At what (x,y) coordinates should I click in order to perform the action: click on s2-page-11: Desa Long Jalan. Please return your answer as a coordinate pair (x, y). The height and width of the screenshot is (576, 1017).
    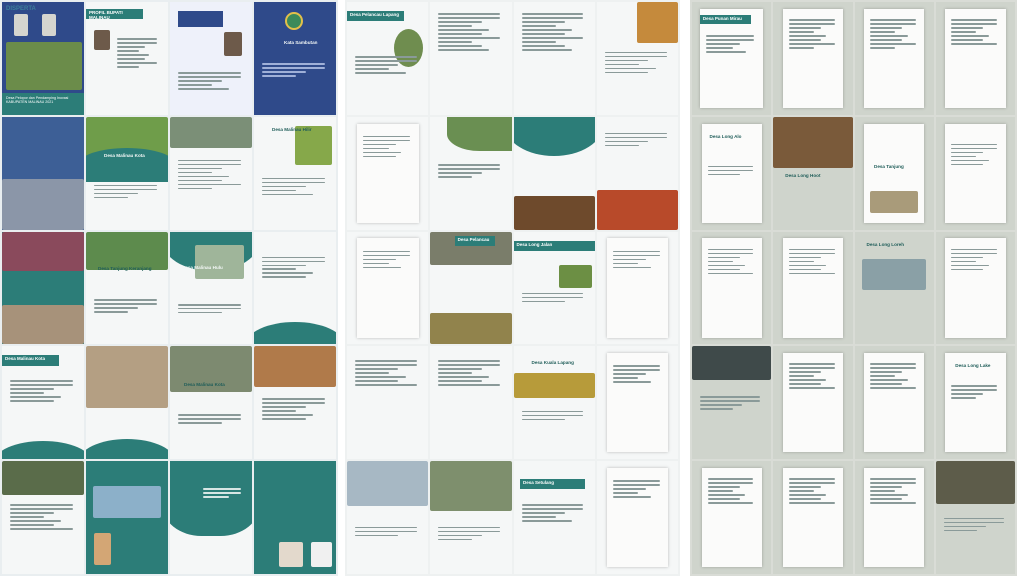
    Looking at the image, I should click on (554, 288).